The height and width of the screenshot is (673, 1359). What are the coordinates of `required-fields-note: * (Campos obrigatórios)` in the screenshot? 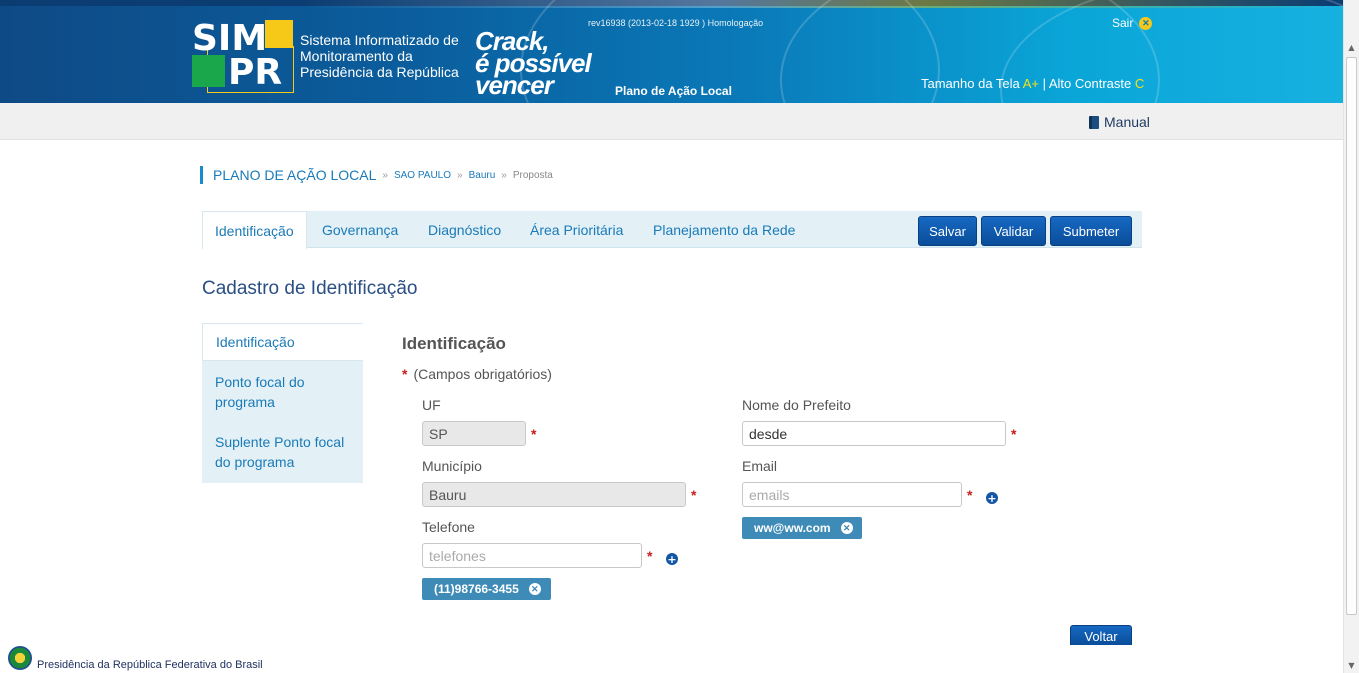 It's located at (477, 374).